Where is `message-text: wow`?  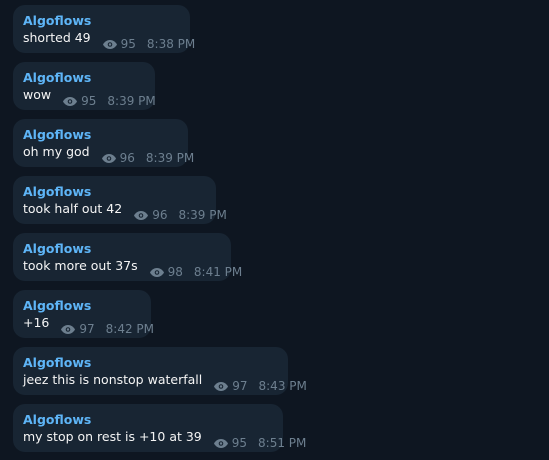
message-text: wow is located at coordinates (37, 94).